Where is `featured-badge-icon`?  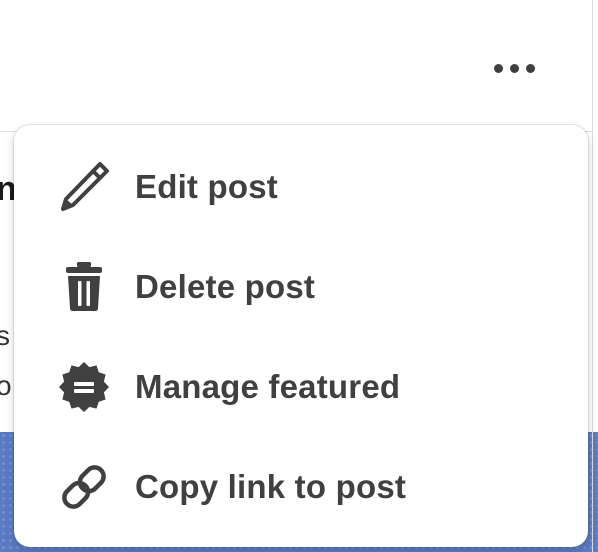
featured-badge-icon is located at coordinates (84, 387).